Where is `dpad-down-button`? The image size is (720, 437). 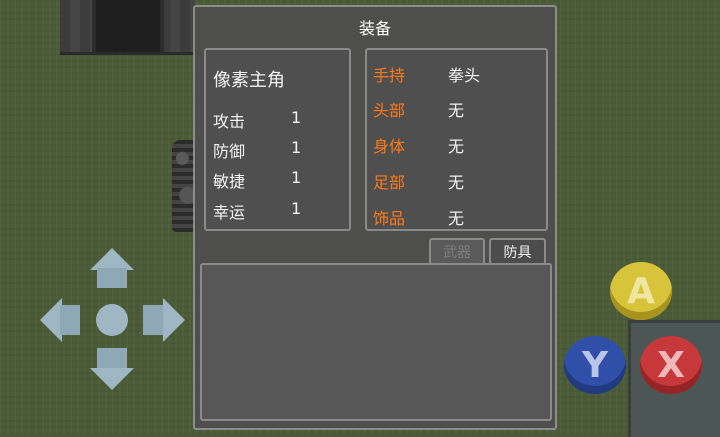
dpad-down-button is located at coordinates (112, 379).